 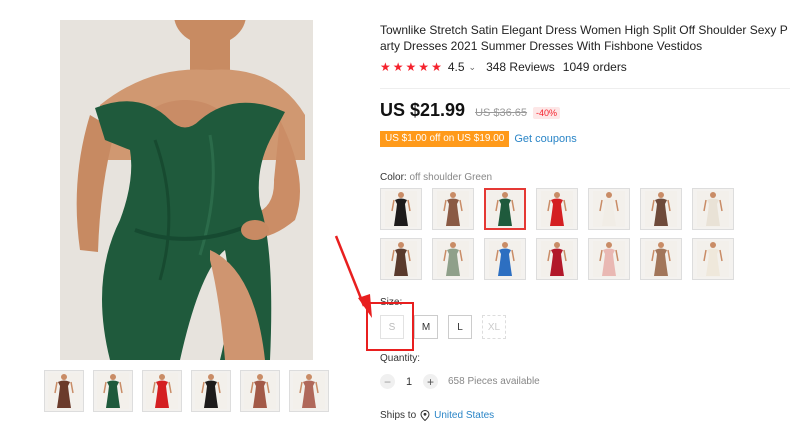 I want to click on red-arrow-icon, so click(x=353, y=276).